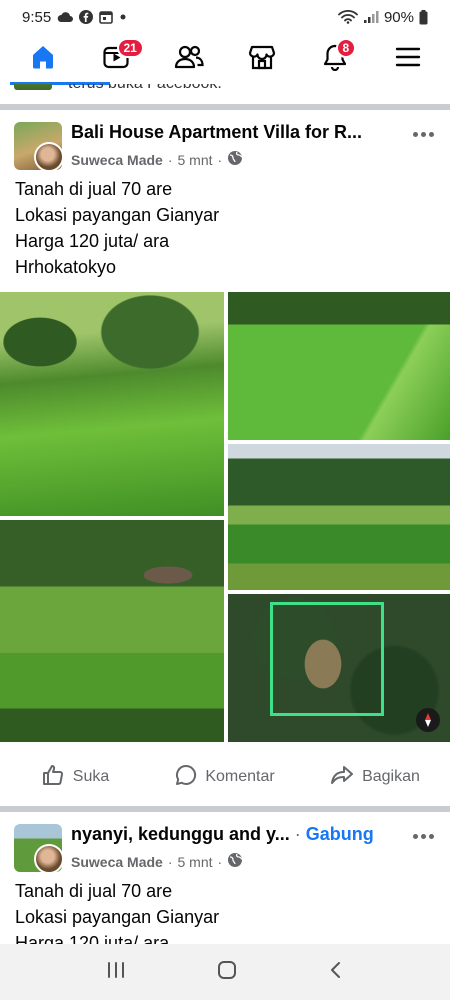 The width and height of the screenshot is (450, 1000). What do you see at coordinates (116, 972) in the screenshot?
I see `recent-apps-icon` at bounding box center [116, 972].